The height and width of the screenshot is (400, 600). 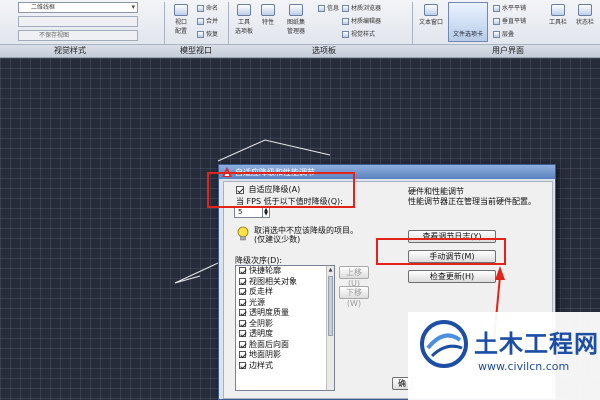 What do you see at coordinates (536, 344) in the screenshot?
I see `watermark-text: 土木工程网` at bounding box center [536, 344].